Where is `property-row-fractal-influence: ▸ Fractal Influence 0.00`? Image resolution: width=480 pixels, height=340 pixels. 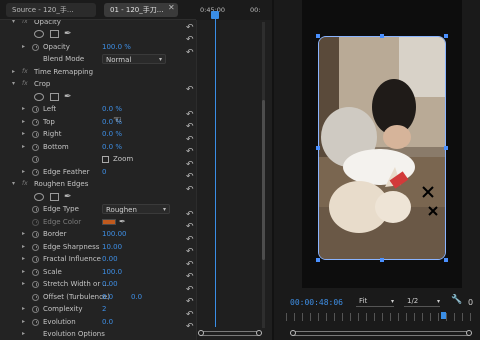 property-row-fractal-influence: ▸ Fractal Influence 0.00 is located at coordinates (90, 259).